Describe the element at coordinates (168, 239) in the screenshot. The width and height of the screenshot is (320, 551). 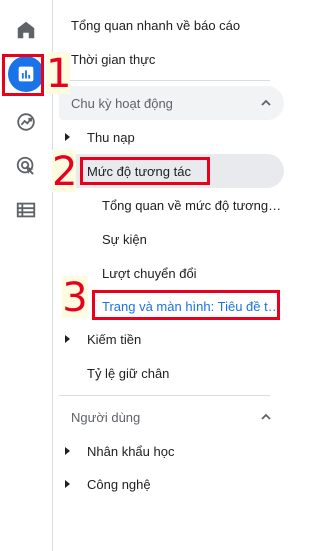
I see `nav-subitem-events: Sự kiện` at that location.